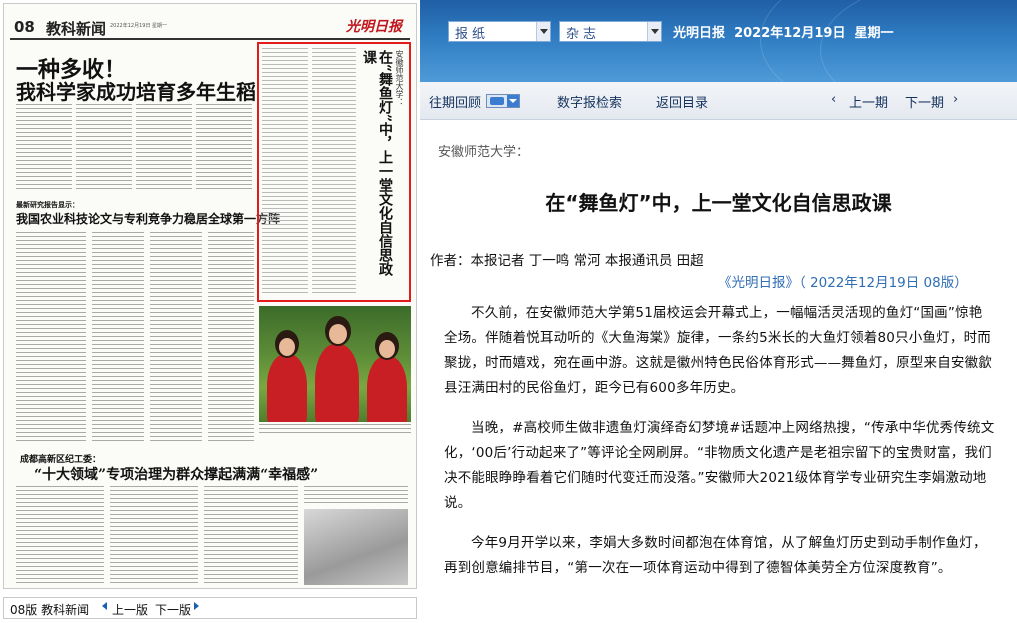  I want to click on top-banner: 报纸 杂志 光明日报 2022年12月19日 星期一, so click(718, 60).